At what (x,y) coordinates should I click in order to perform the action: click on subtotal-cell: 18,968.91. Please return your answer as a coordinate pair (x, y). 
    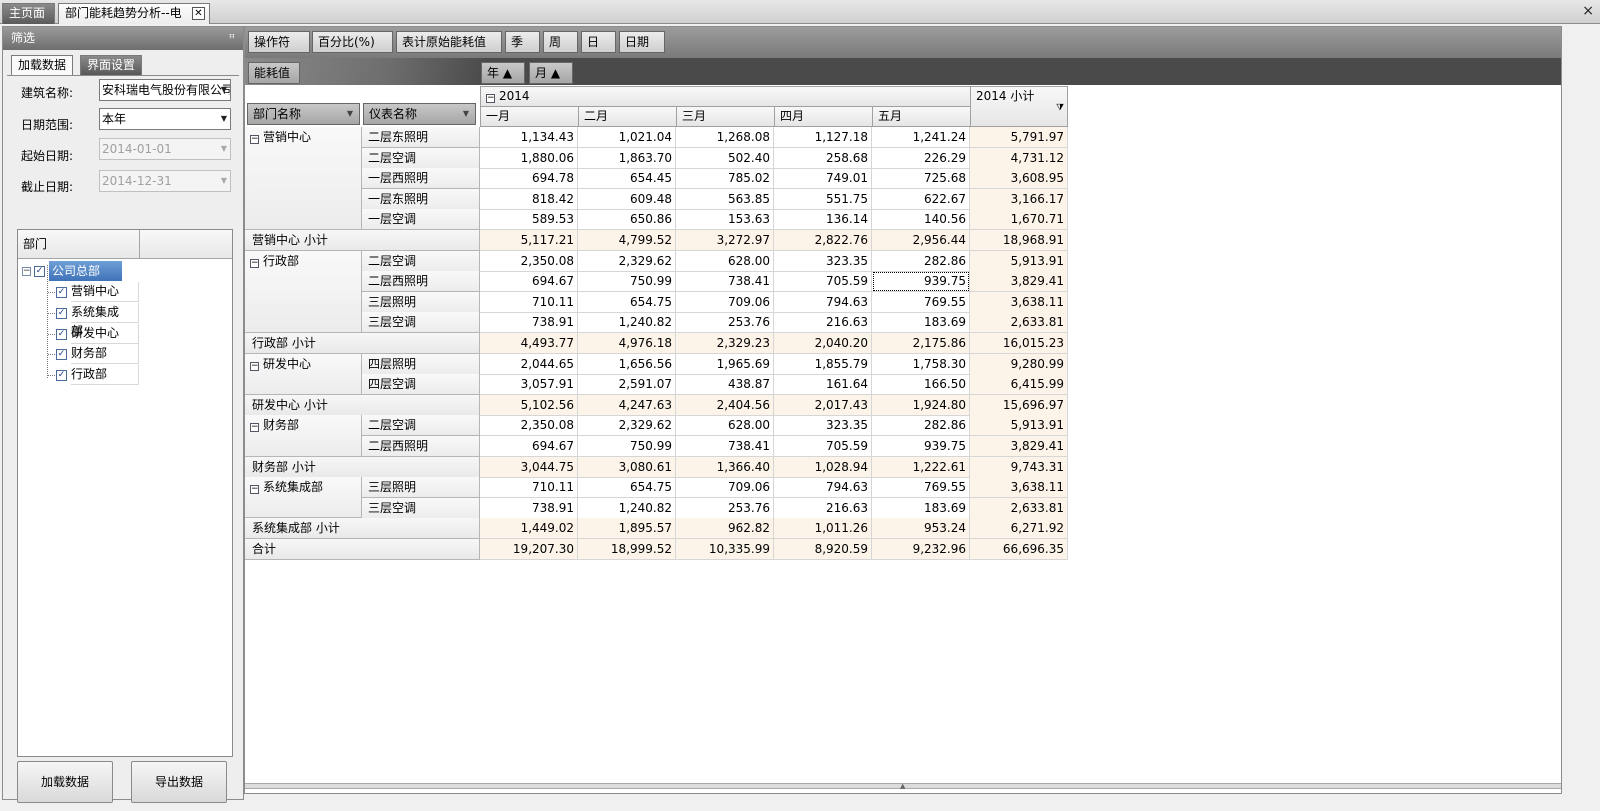
    Looking at the image, I should click on (1019, 240).